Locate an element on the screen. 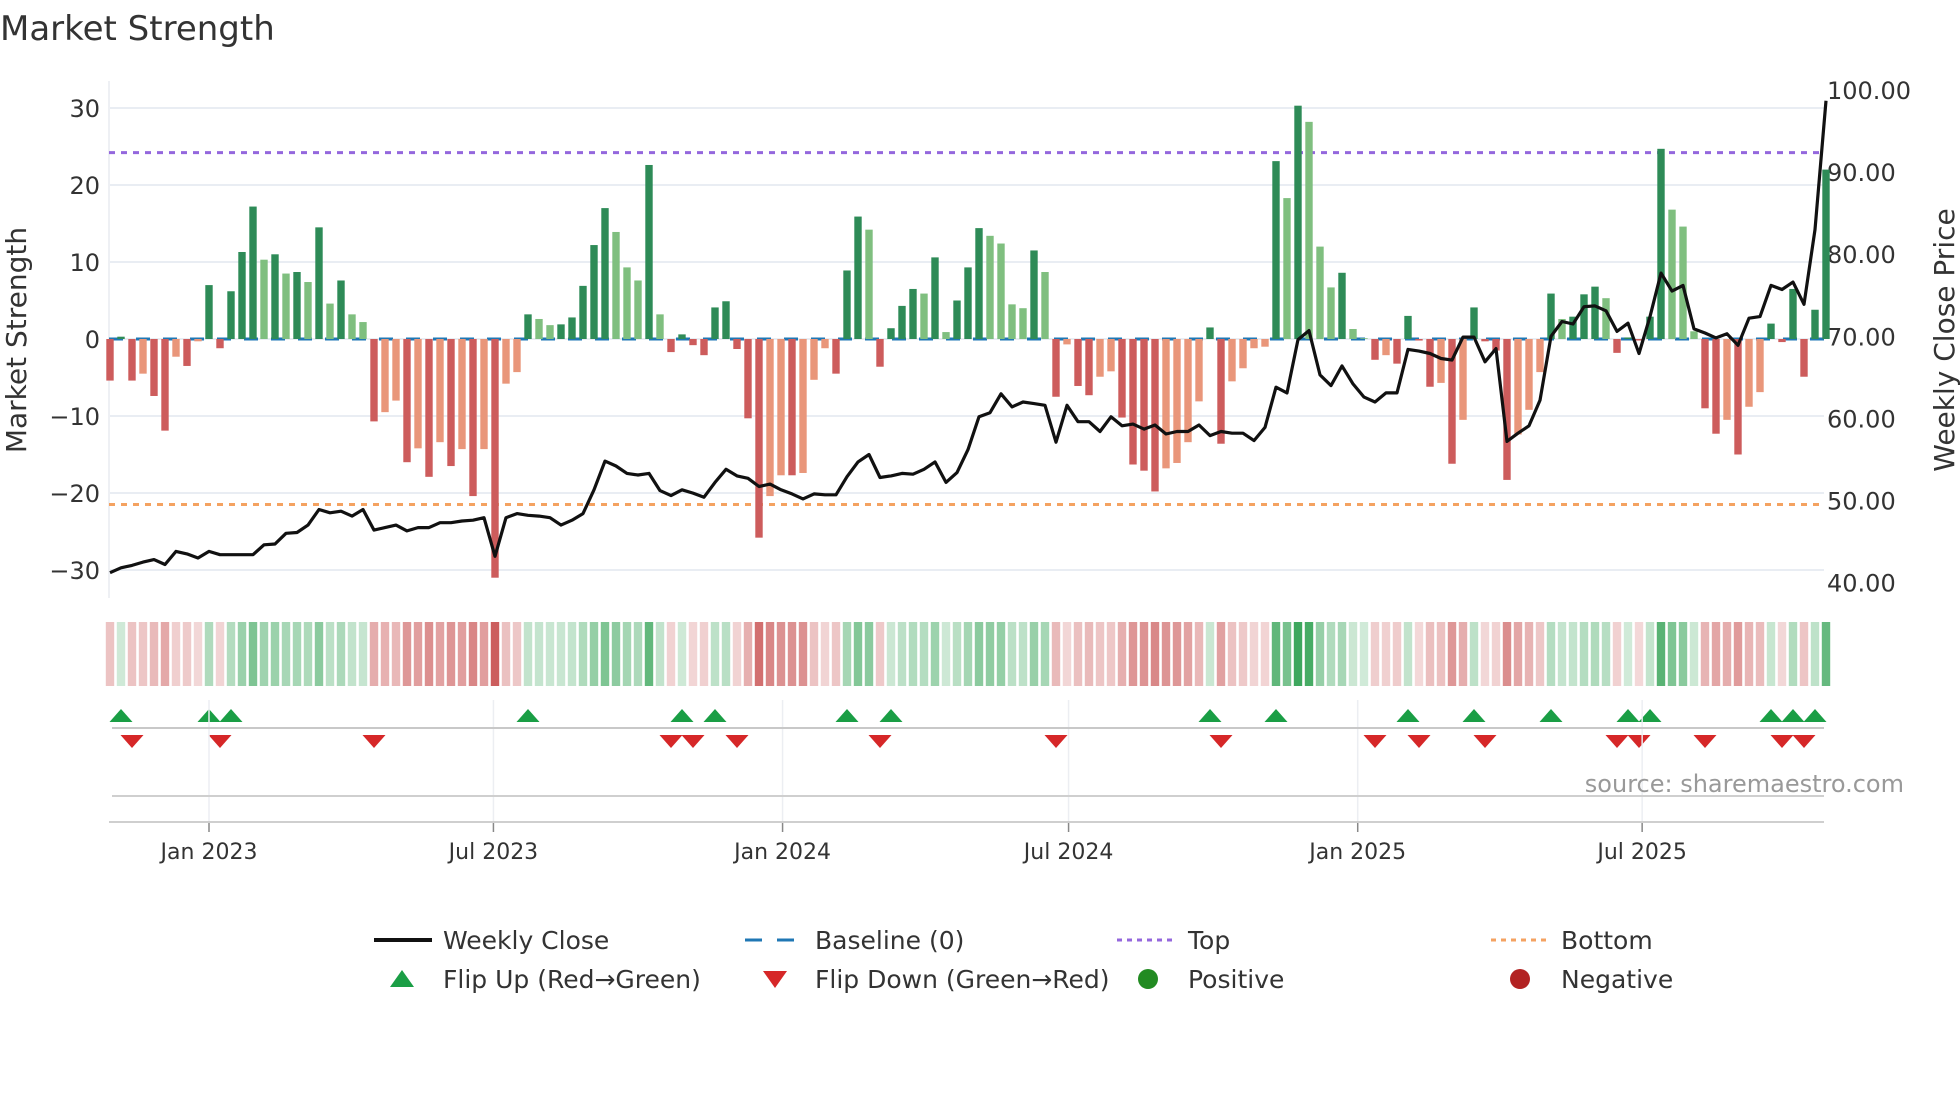  legend-item-flip-up: Flip Up (Red→Green) is located at coordinates (545, 979).